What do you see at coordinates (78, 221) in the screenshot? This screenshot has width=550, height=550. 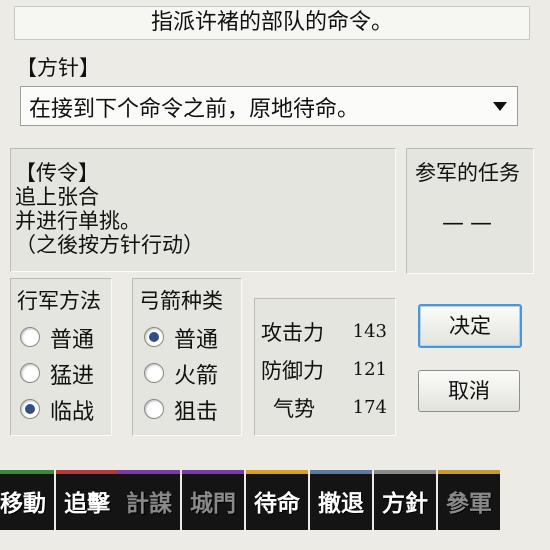 I see `order-line: 并进行单挑。` at bounding box center [78, 221].